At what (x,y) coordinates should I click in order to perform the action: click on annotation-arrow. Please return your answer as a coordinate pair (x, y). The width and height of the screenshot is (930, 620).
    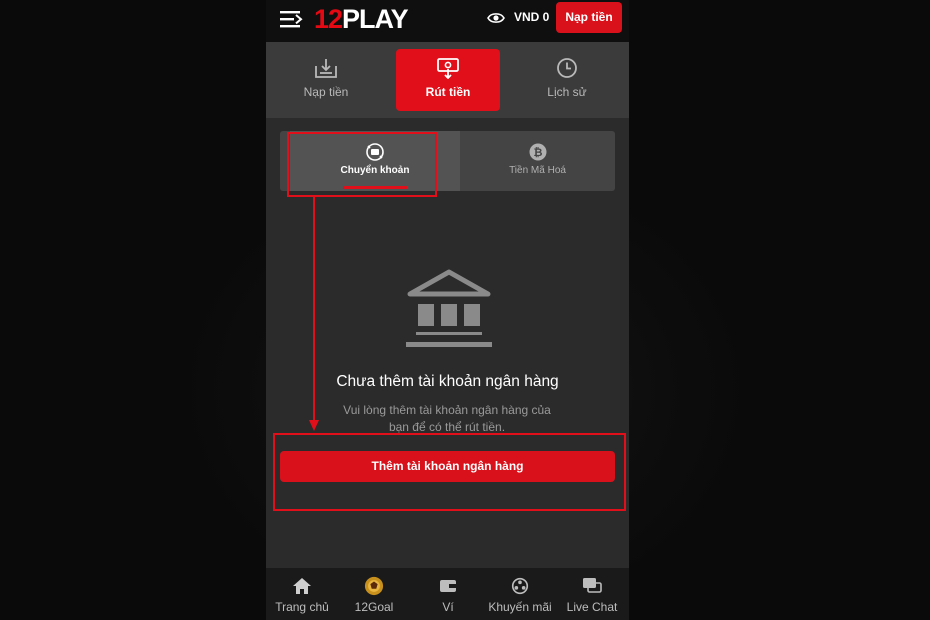
    Looking at the image, I should click on (314, 314).